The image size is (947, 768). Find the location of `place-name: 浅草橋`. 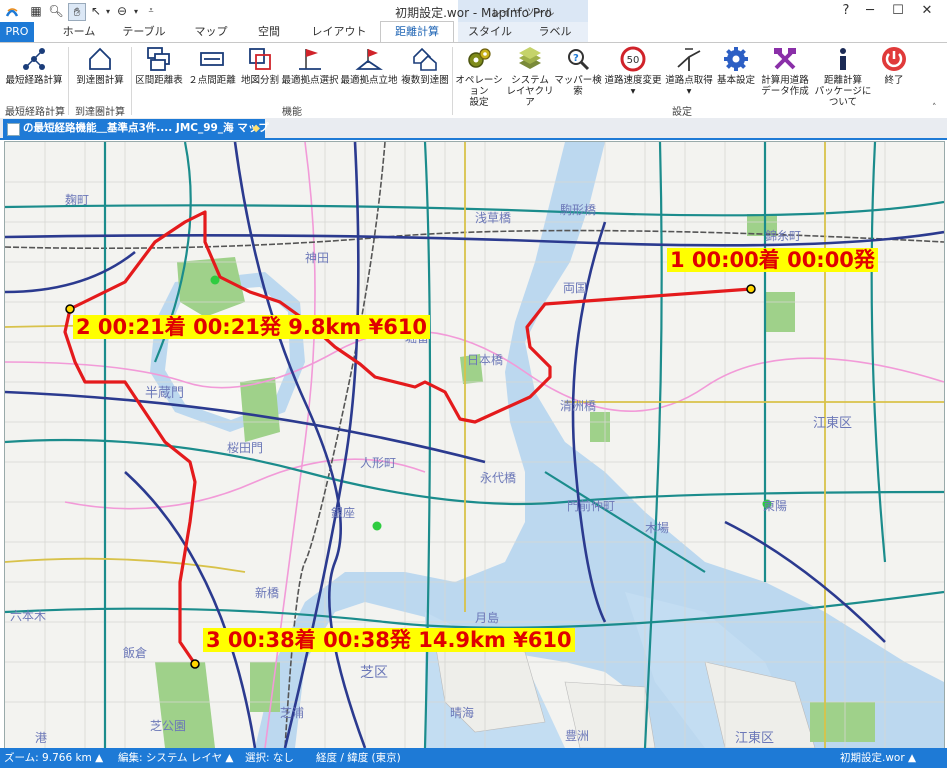

place-name: 浅草橋 is located at coordinates (493, 218).